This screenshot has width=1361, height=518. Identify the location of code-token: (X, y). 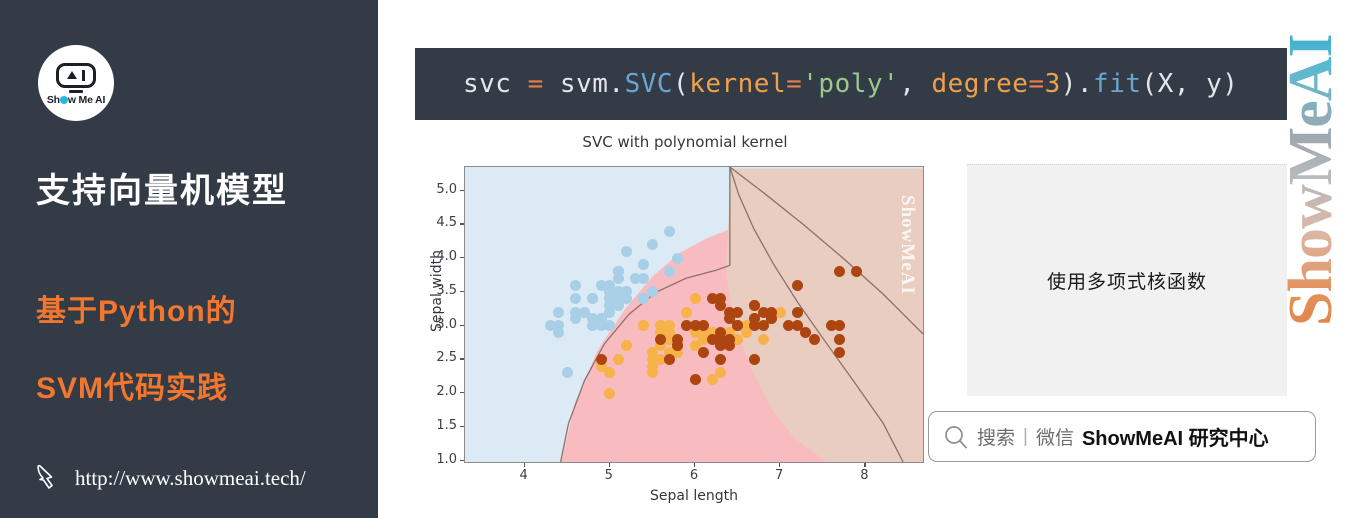
(1190, 84).